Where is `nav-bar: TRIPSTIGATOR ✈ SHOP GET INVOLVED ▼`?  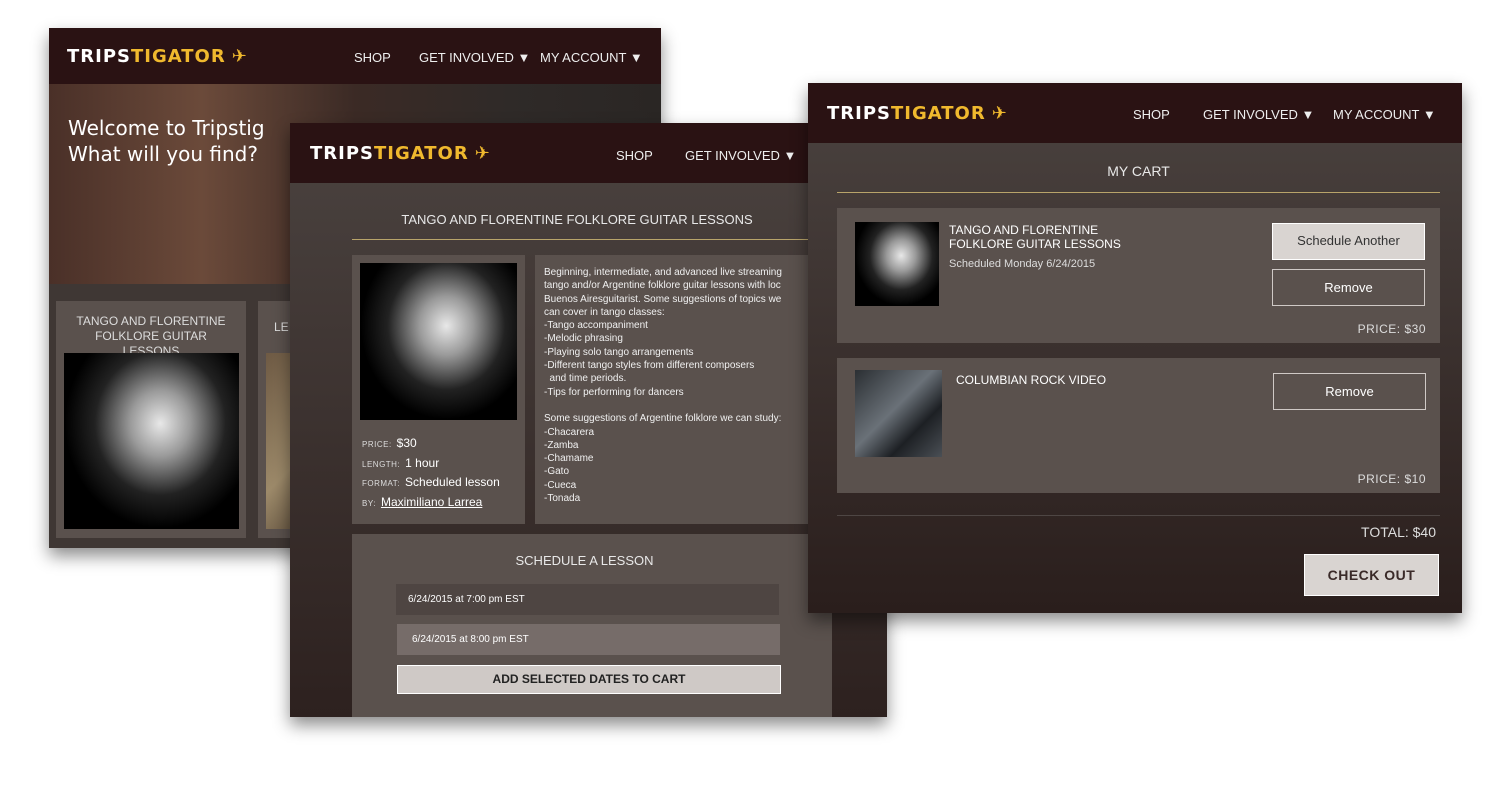
nav-bar: TRIPSTIGATOR ✈ SHOP GET INVOLVED ▼ is located at coordinates (588, 153).